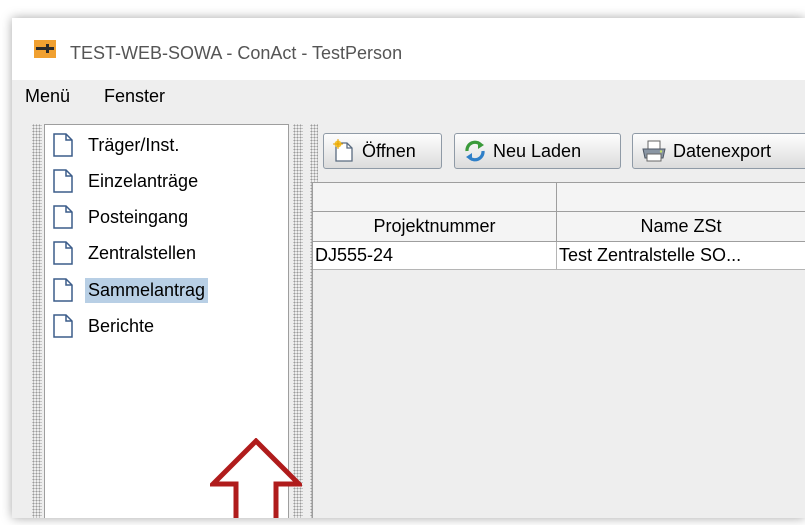 This screenshot has width=805, height=525. I want to click on tree-item-zentralstellen: Zentralstellen, so click(126, 253).